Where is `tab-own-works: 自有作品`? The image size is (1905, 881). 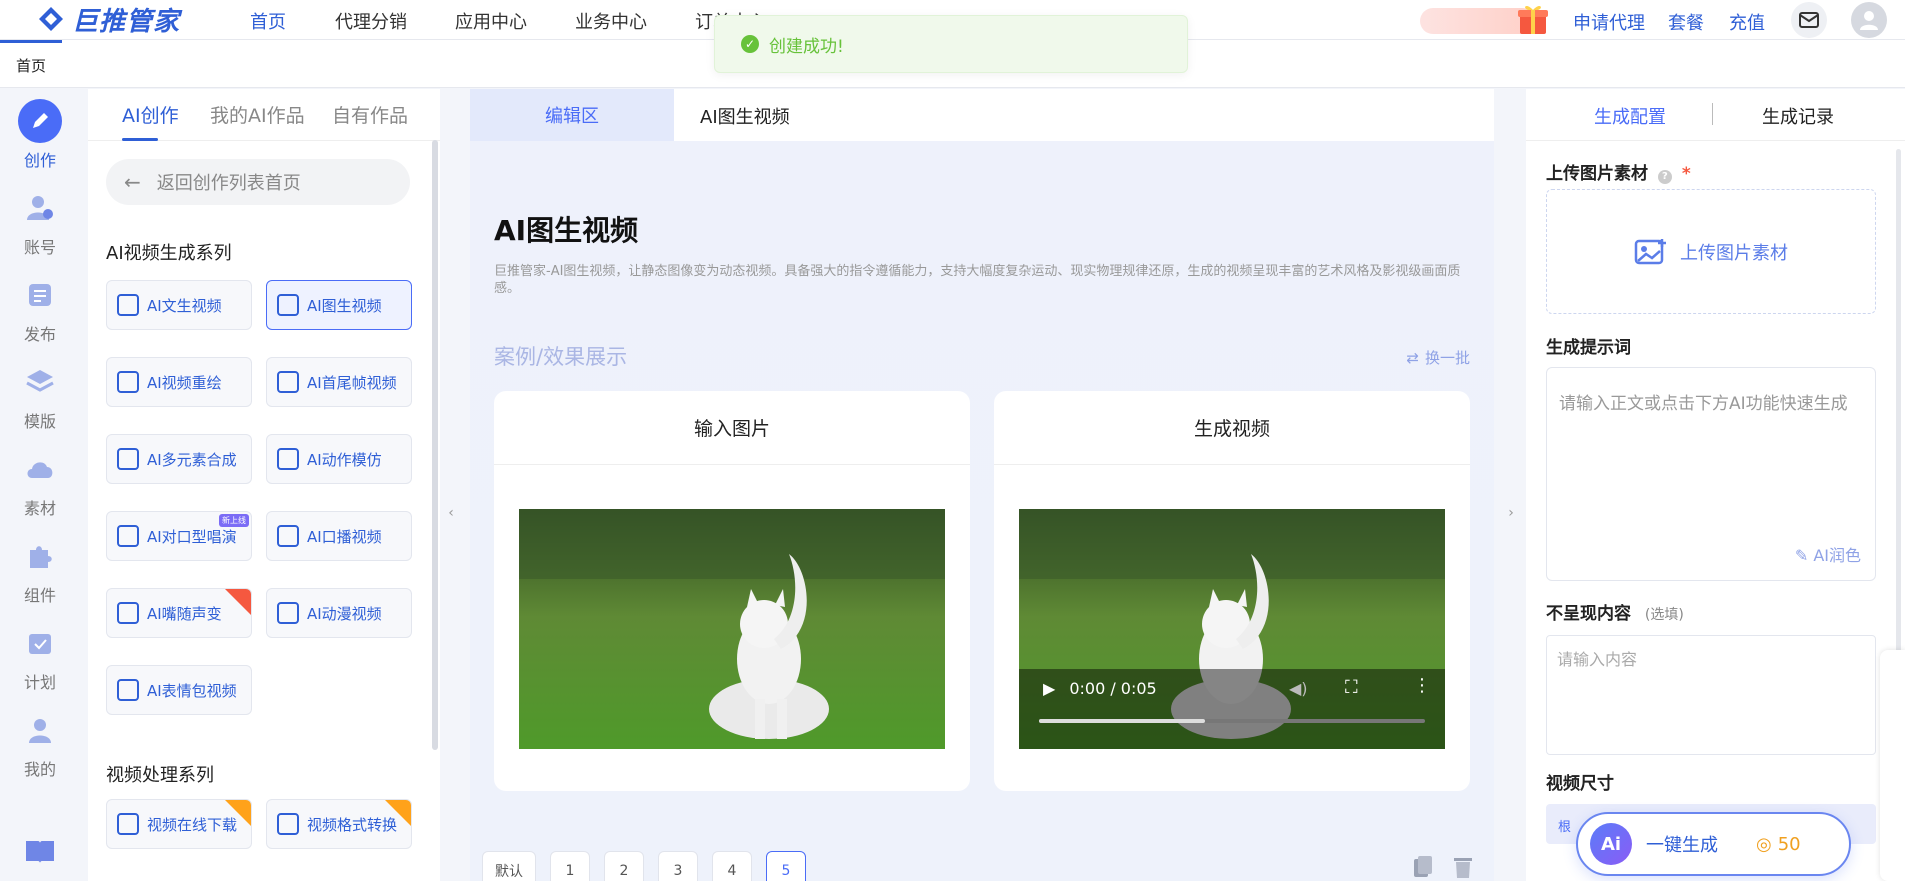 tab-own-works: 自有作品 is located at coordinates (370, 114).